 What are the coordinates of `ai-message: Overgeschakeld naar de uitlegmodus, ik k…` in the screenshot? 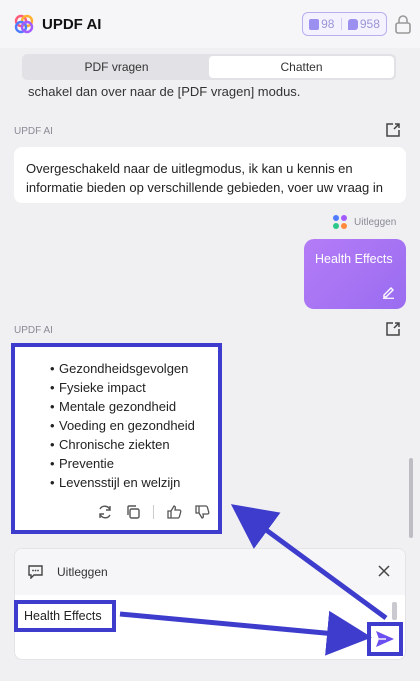 It's located at (210, 175).